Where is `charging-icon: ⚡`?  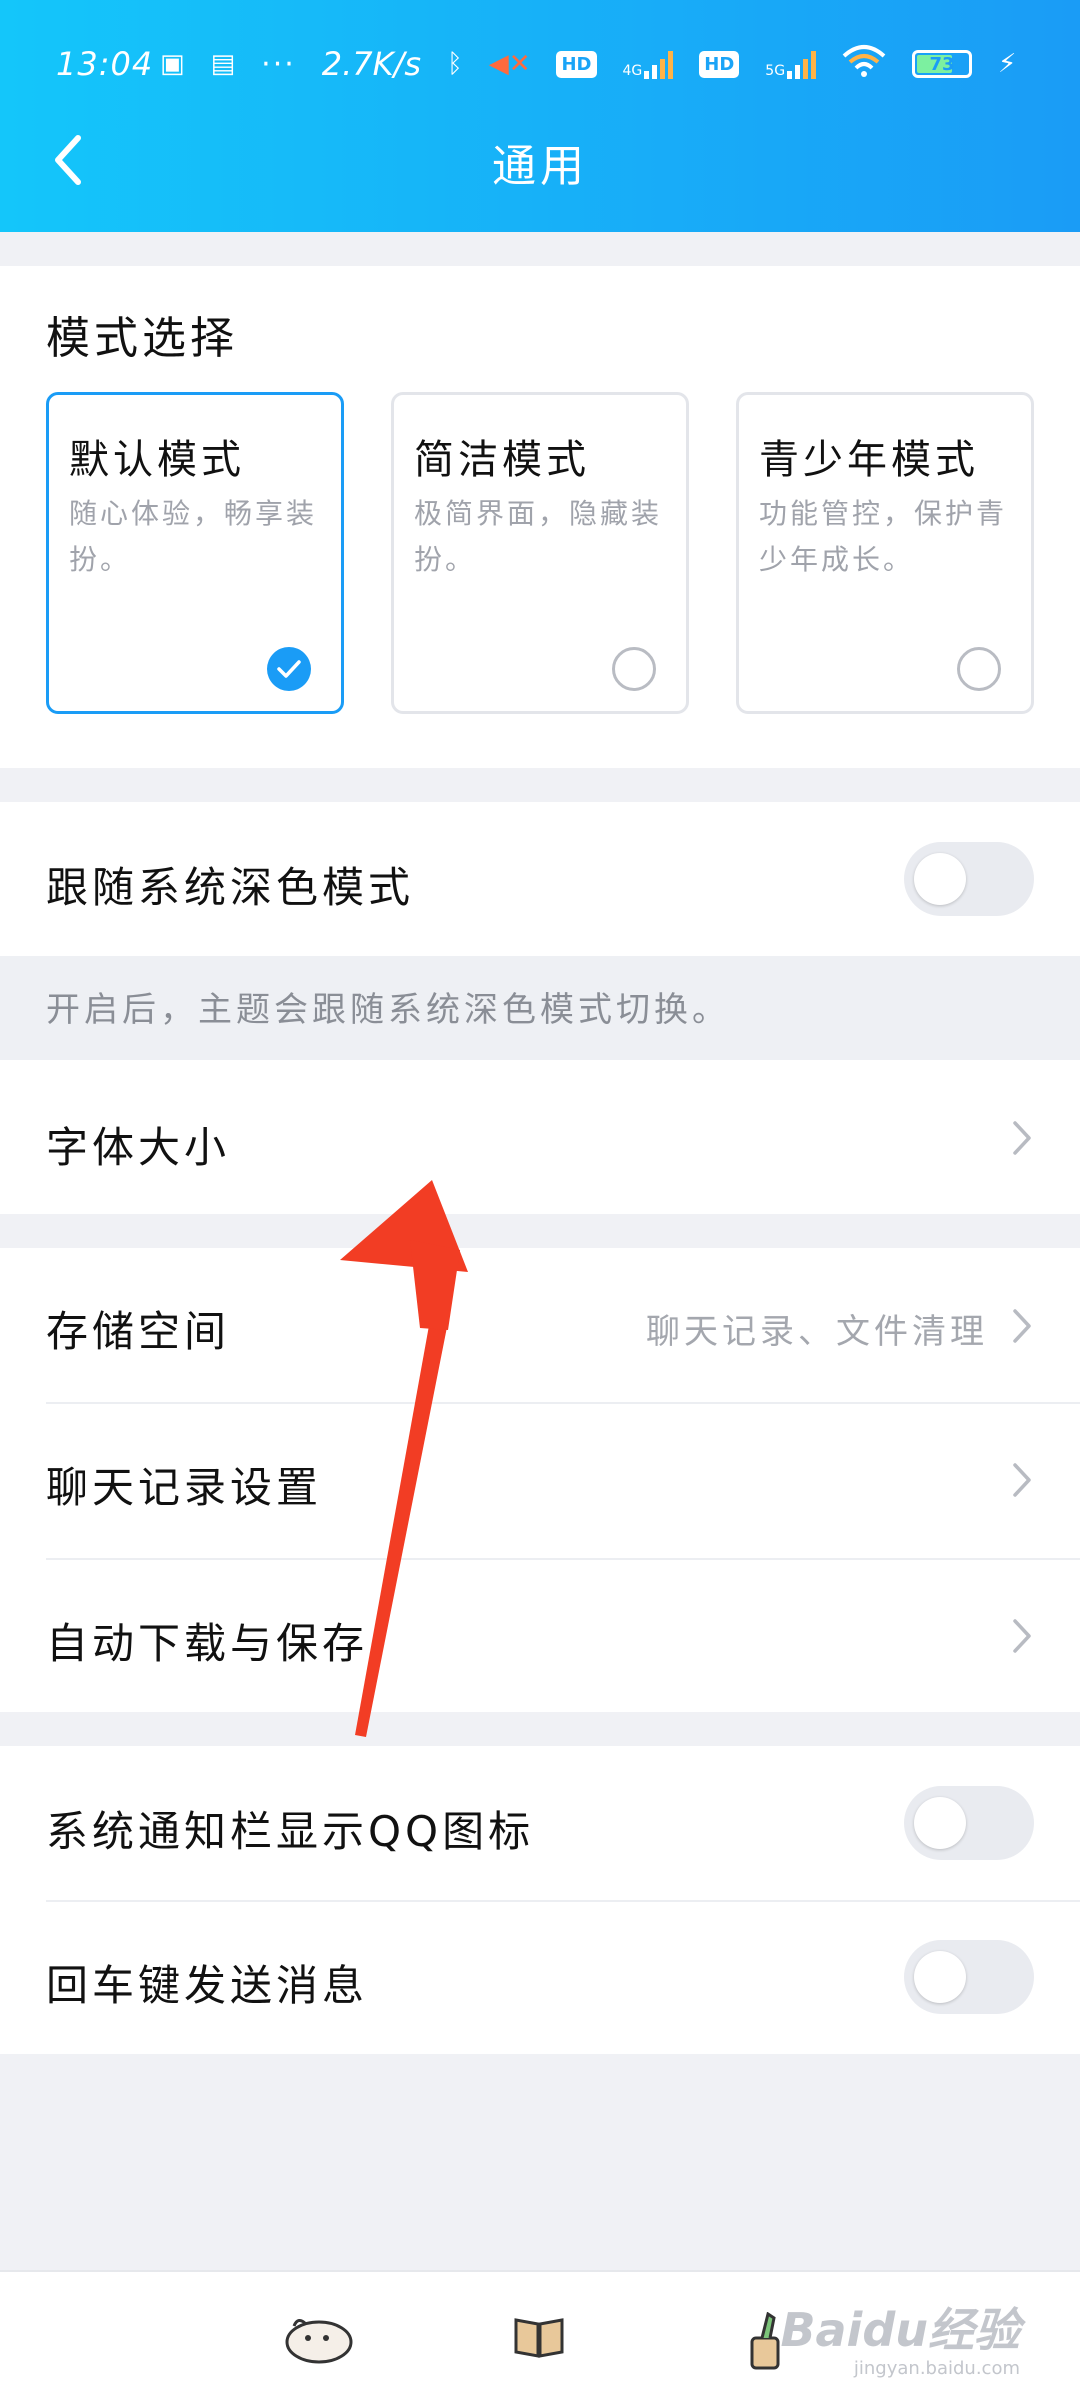
charging-icon: ⚡ is located at coordinates (1007, 64).